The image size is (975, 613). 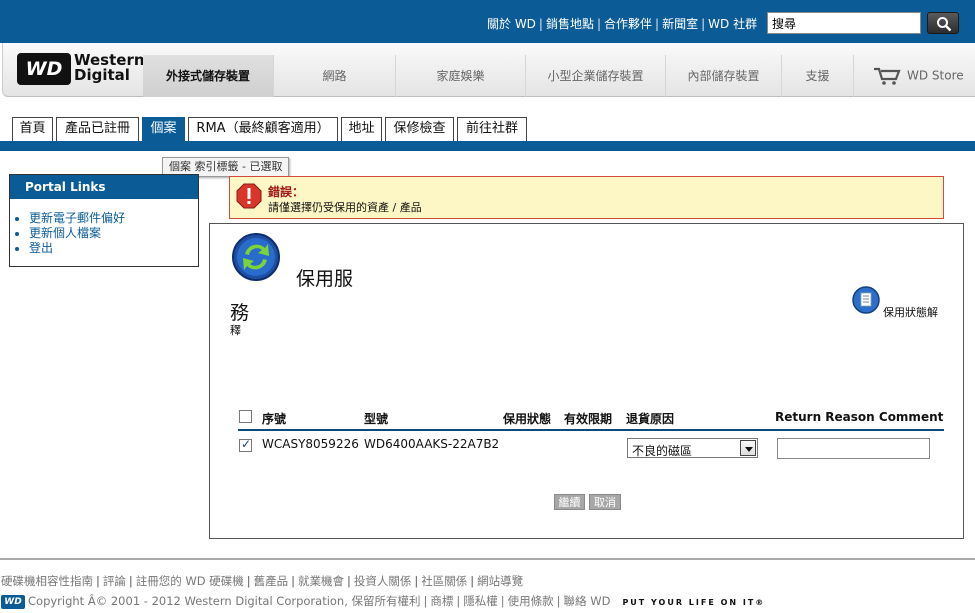 What do you see at coordinates (586, 197) in the screenshot?
I see `error-message-box: 錯誤： 請僅選擇仍受保用的資產 / 產品` at bounding box center [586, 197].